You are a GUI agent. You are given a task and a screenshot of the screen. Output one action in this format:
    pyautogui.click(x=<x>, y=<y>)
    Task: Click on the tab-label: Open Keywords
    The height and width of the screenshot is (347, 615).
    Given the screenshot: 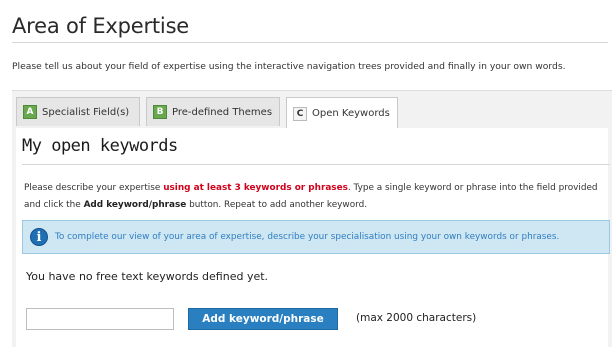 What is the action you would take?
    pyautogui.click(x=351, y=113)
    